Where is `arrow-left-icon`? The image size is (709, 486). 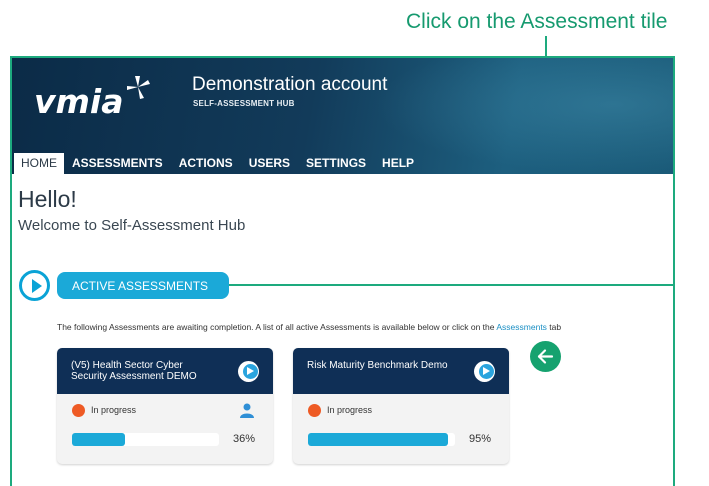 arrow-left-icon is located at coordinates (545, 356).